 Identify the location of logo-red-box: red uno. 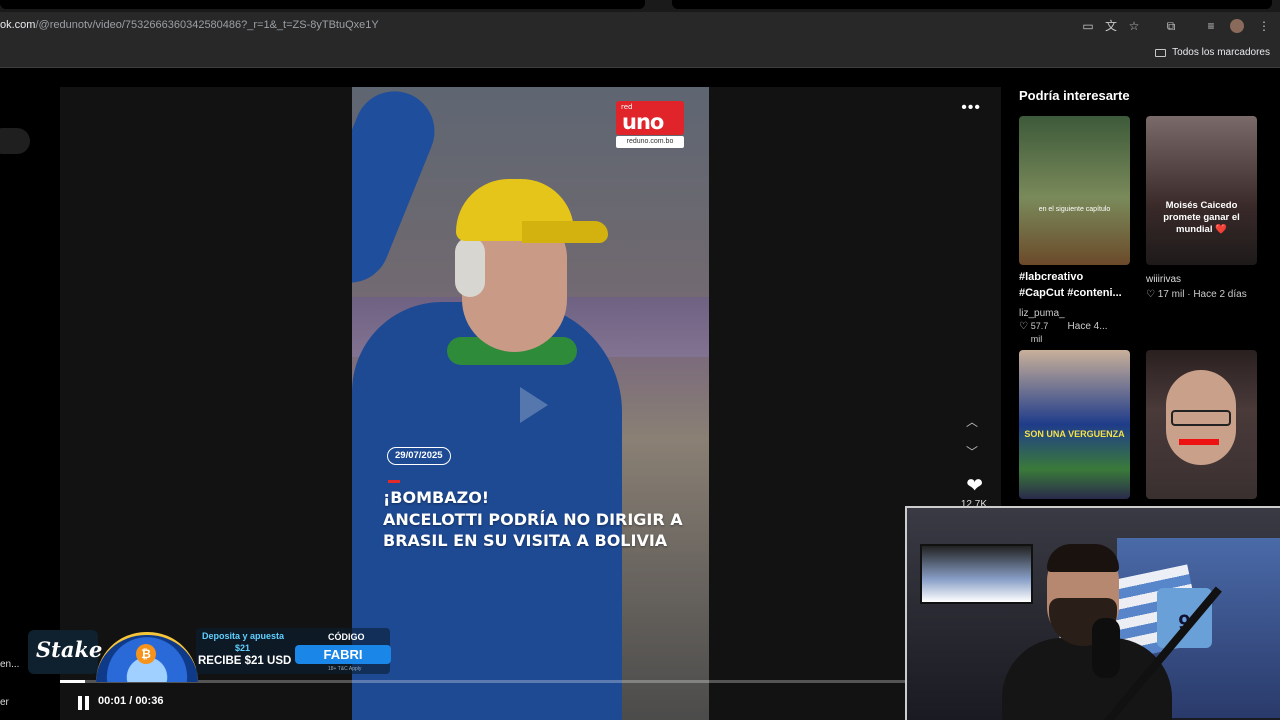
(650, 118).